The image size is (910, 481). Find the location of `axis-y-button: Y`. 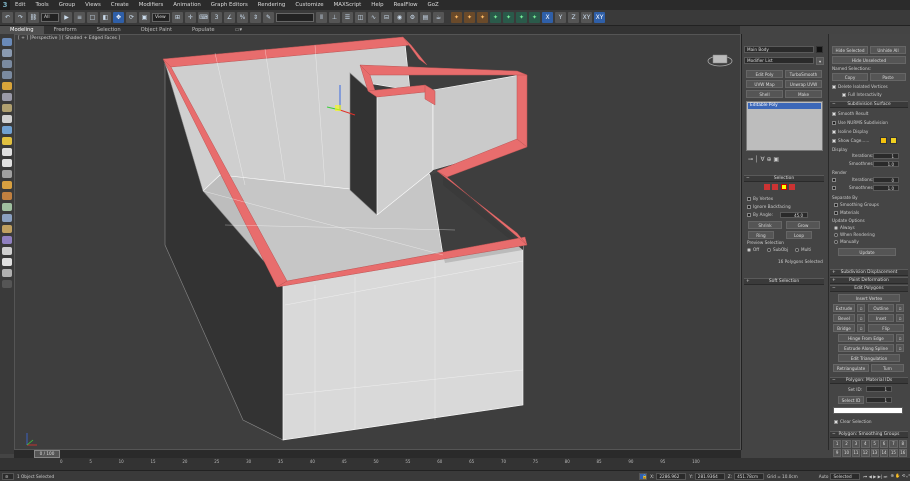

axis-y-button: Y is located at coordinates (560, 17).